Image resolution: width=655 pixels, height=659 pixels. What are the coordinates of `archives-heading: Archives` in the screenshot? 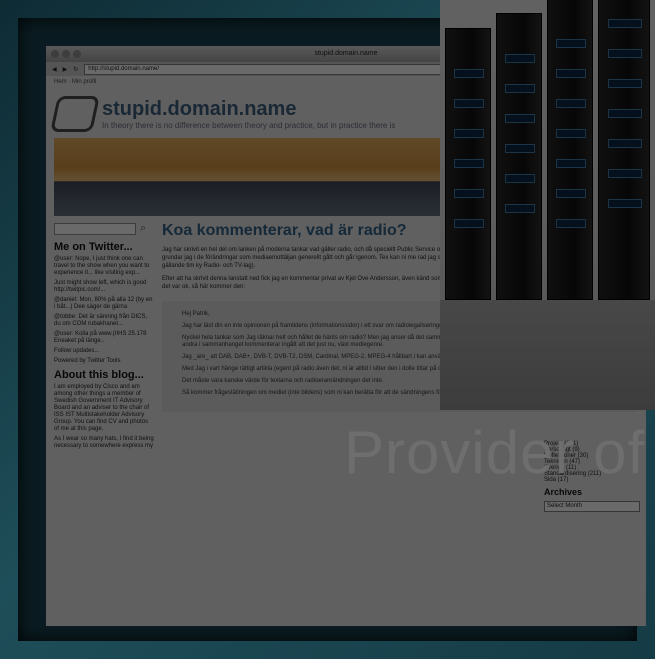 It's located at (563, 492).